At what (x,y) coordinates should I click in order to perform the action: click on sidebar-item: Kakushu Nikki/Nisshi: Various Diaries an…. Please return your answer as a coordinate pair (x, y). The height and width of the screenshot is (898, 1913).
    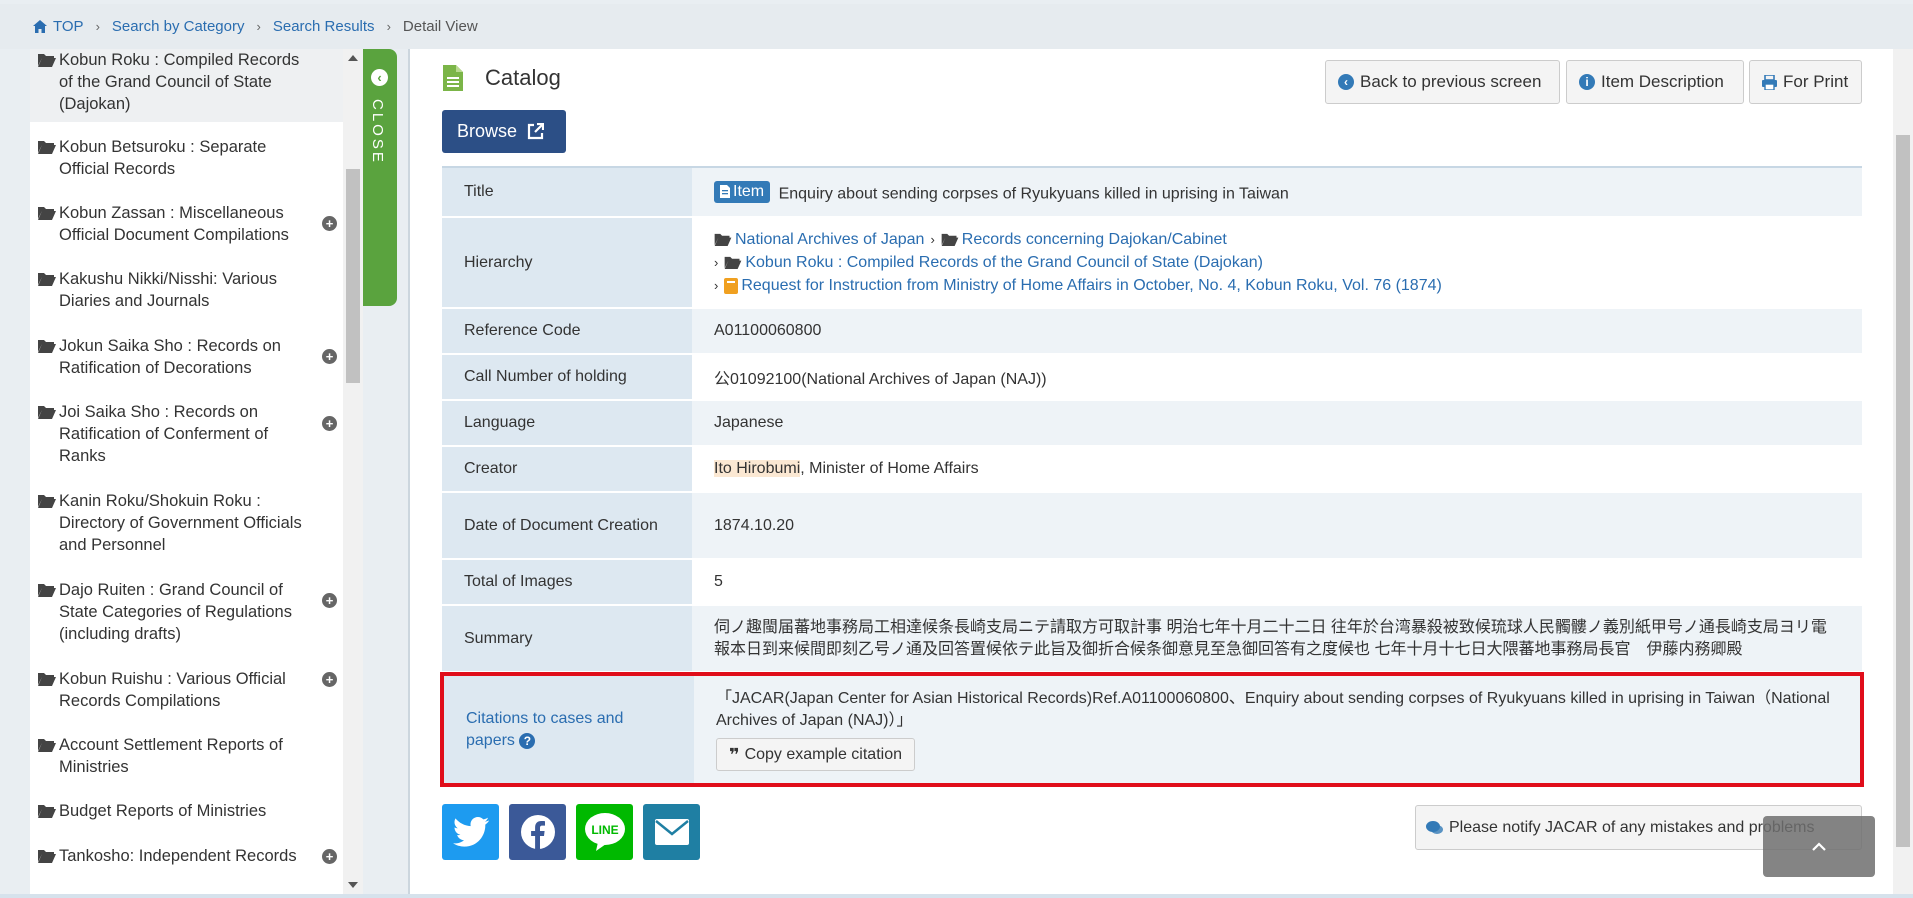
    Looking at the image, I should click on (186, 290).